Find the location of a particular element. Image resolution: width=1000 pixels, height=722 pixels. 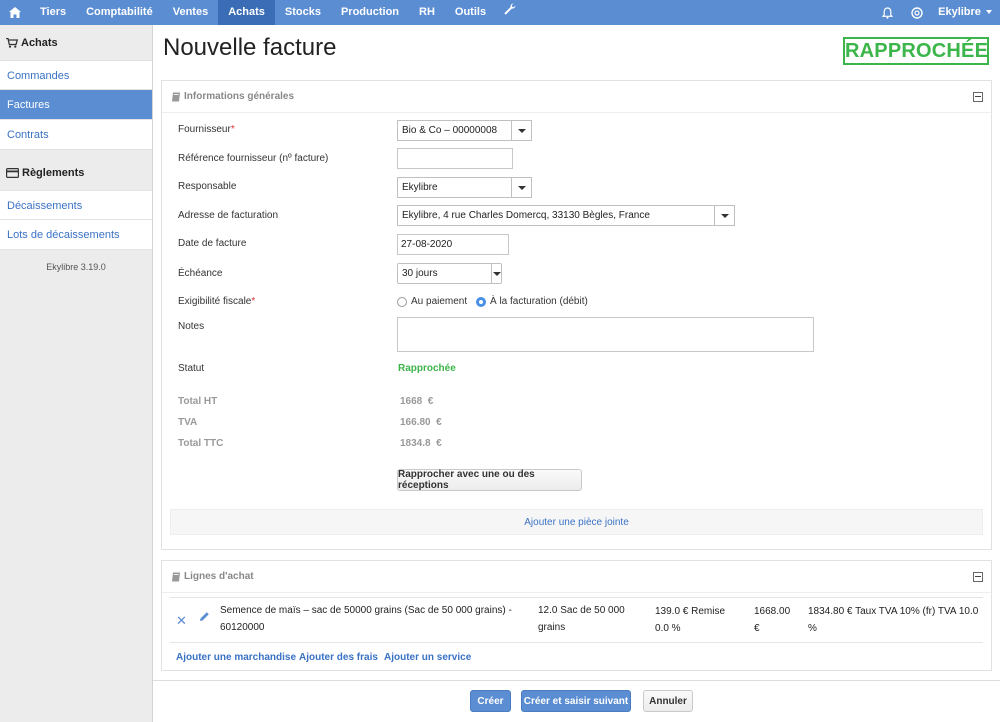

supplier-select: Bio & Co – 00000008 is located at coordinates (464, 130).